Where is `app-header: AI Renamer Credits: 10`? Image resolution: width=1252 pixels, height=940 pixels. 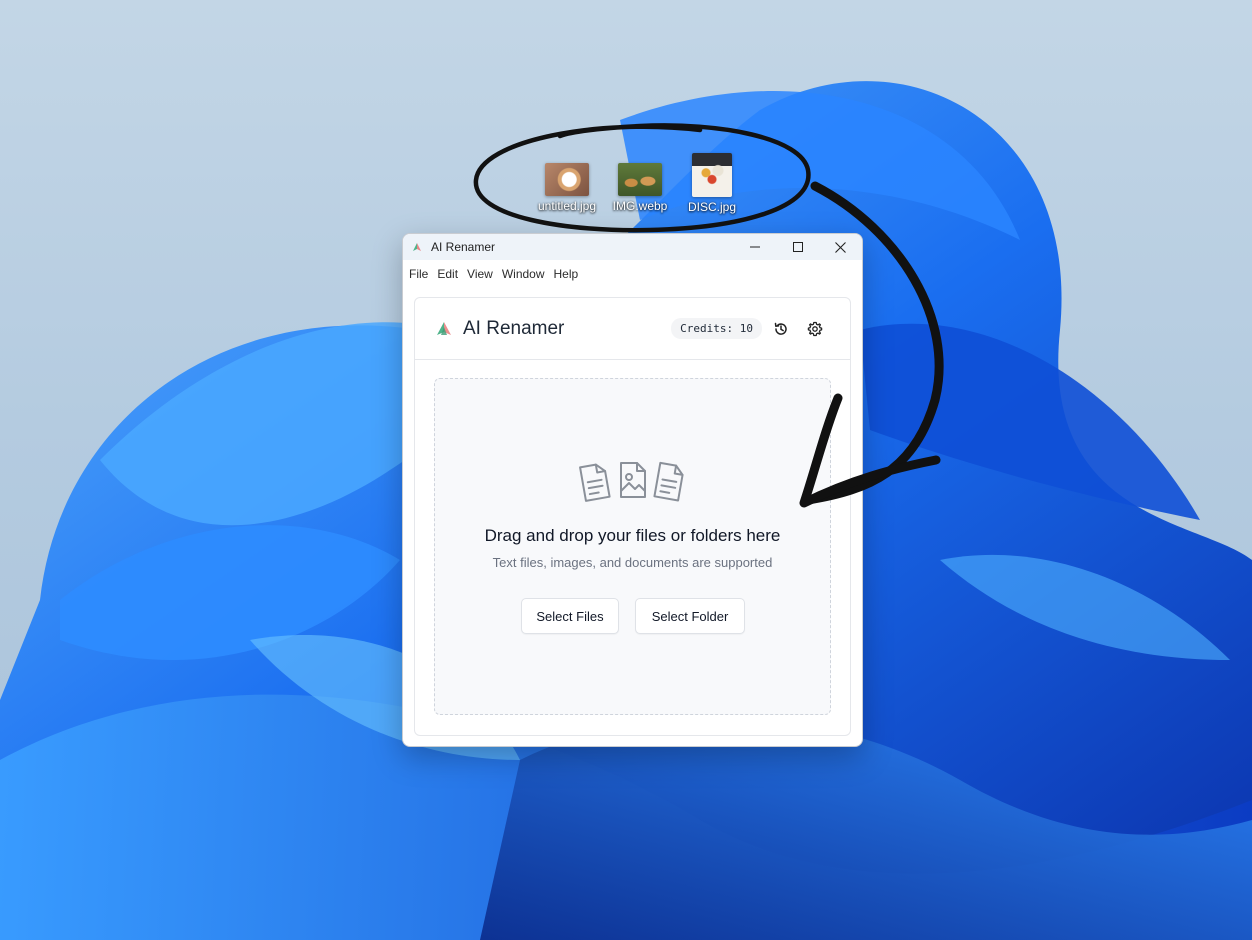
app-header: AI Renamer Credits: 10 is located at coordinates (632, 329).